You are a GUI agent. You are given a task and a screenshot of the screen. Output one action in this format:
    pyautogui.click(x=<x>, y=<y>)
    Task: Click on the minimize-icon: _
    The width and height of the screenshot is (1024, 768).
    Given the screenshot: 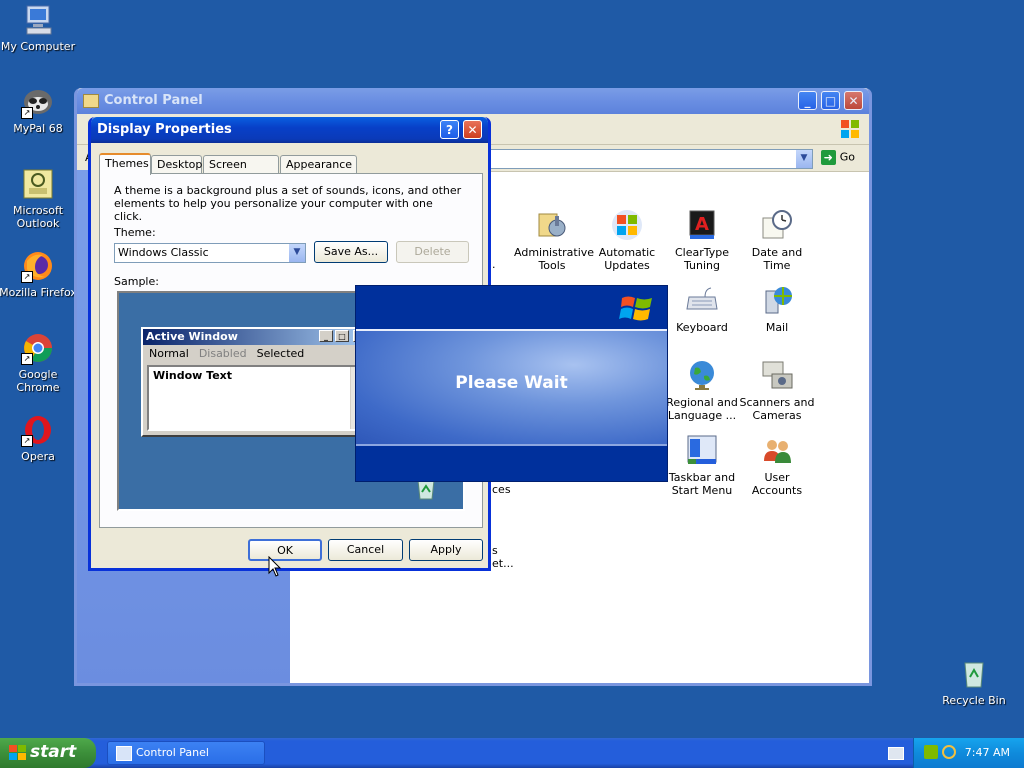 What is the action you would take?
    pyautogui.click(x=326, y=336)
    